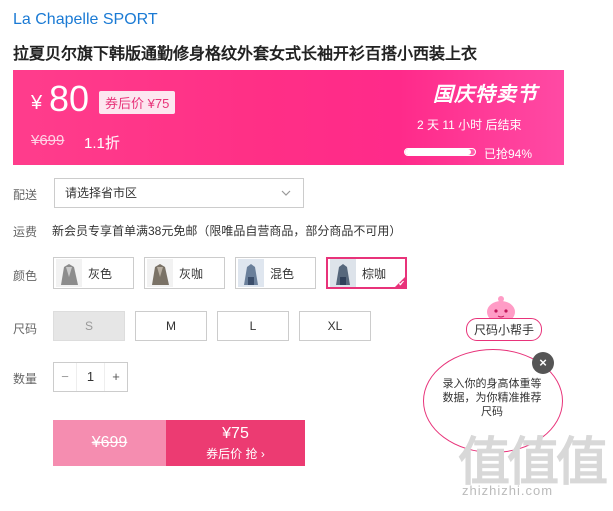  I want to click on color-option-mixed: 混色, so click(275, 273).